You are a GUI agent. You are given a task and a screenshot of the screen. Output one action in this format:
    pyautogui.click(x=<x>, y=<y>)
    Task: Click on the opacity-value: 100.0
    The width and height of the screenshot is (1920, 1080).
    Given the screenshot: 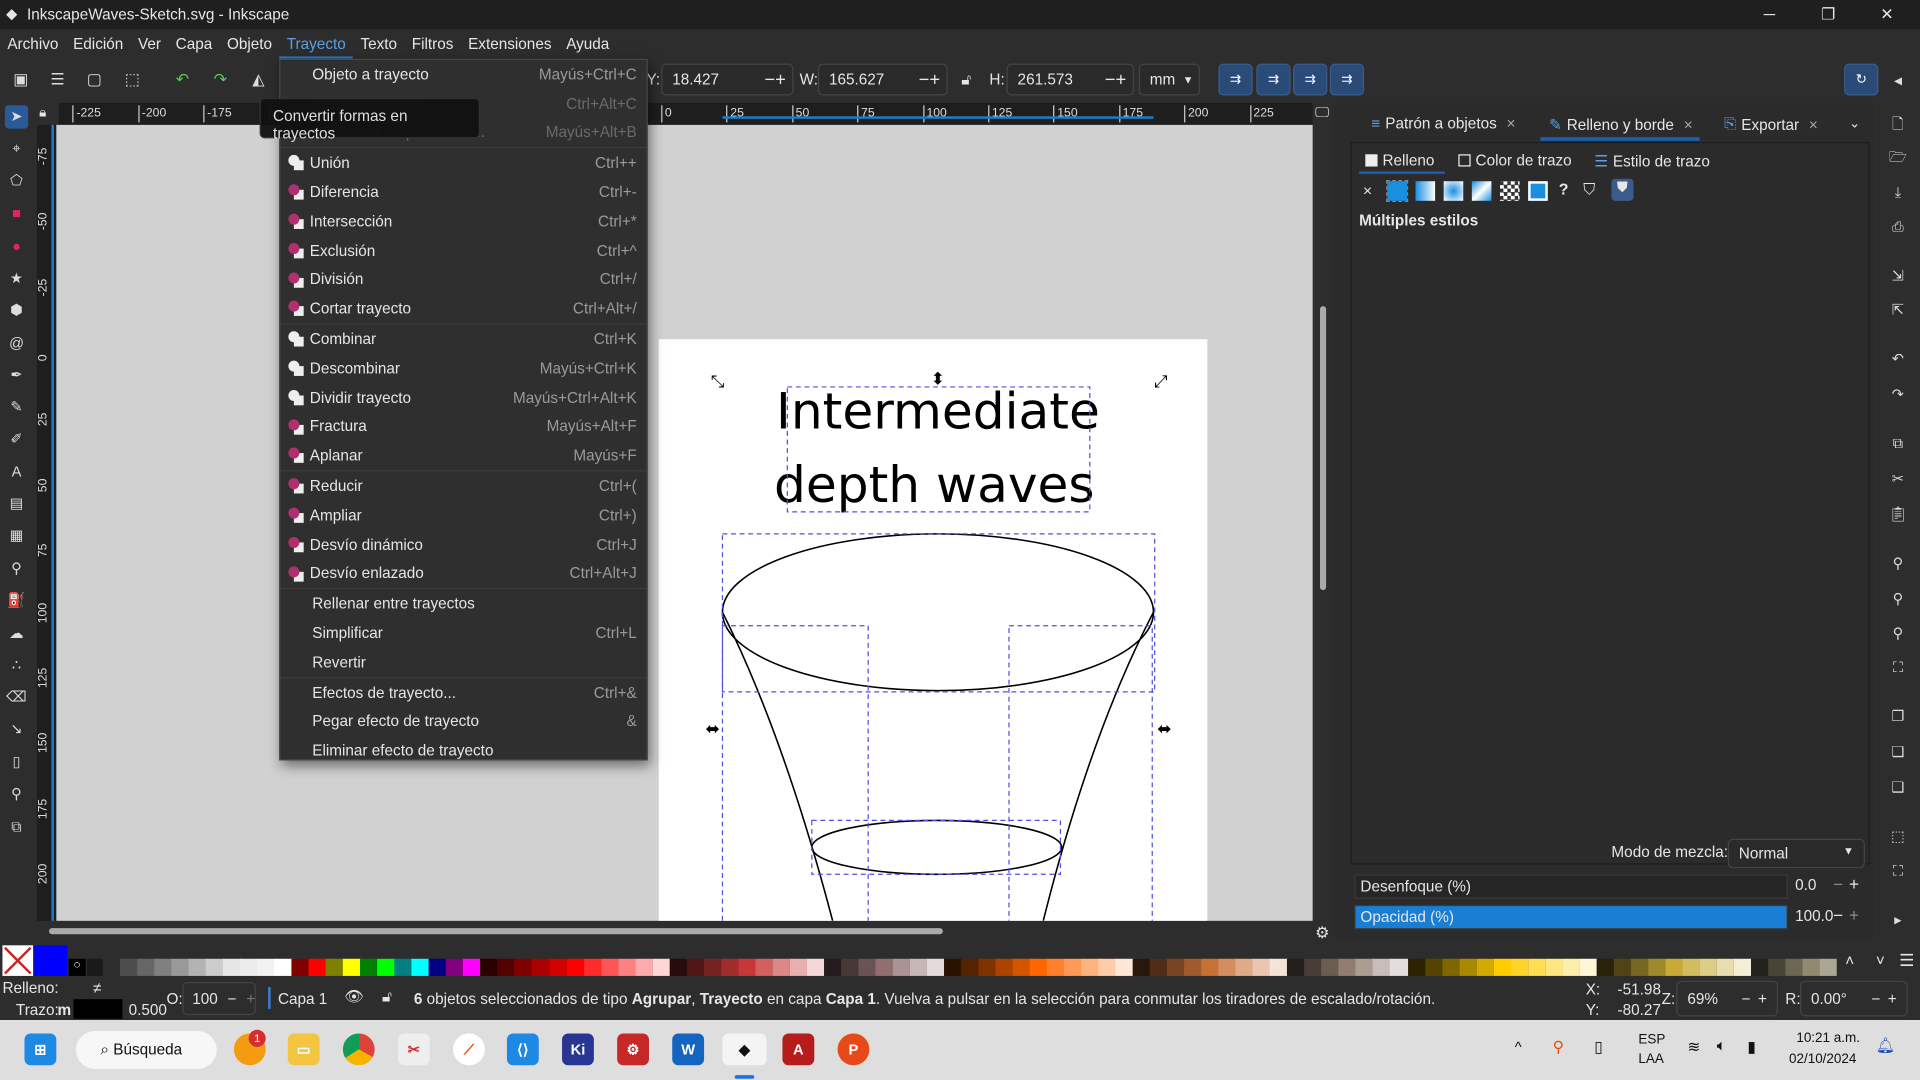 What is the action you would take?
    pyautogui.click(x=1814, y=915)
    